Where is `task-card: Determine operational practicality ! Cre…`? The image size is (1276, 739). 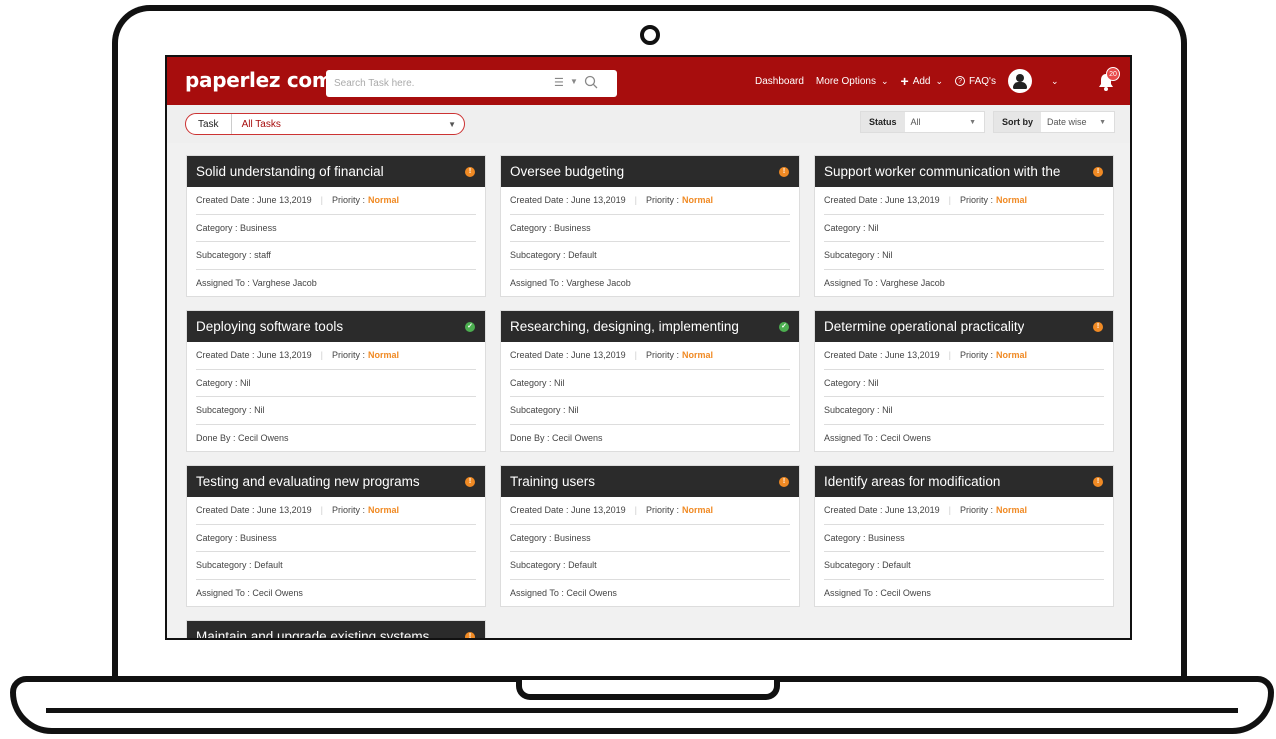 task-card: Determine operational practicality ! Cre… is located at coordinates (964, 381).